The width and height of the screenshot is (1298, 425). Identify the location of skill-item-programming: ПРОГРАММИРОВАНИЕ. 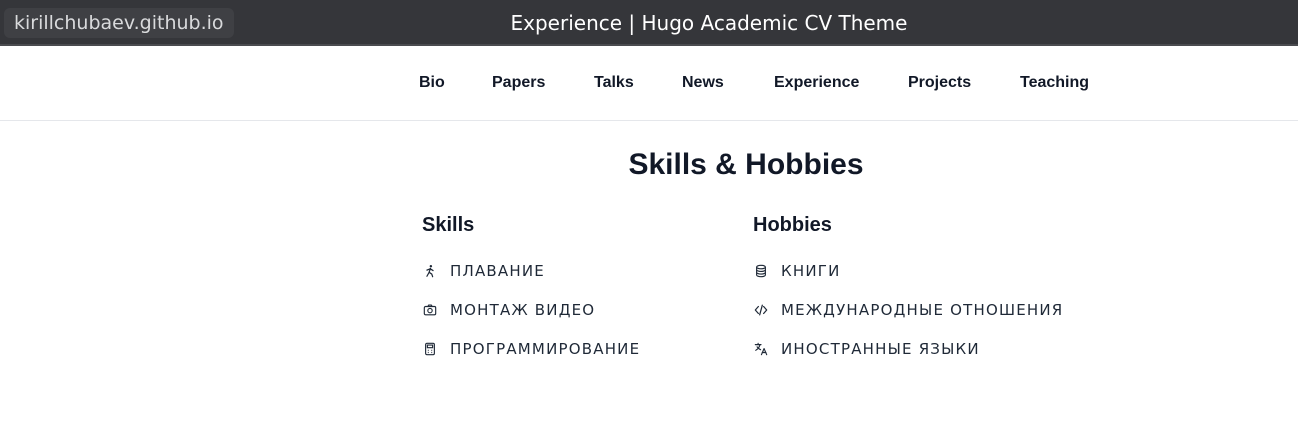
(531, 349).